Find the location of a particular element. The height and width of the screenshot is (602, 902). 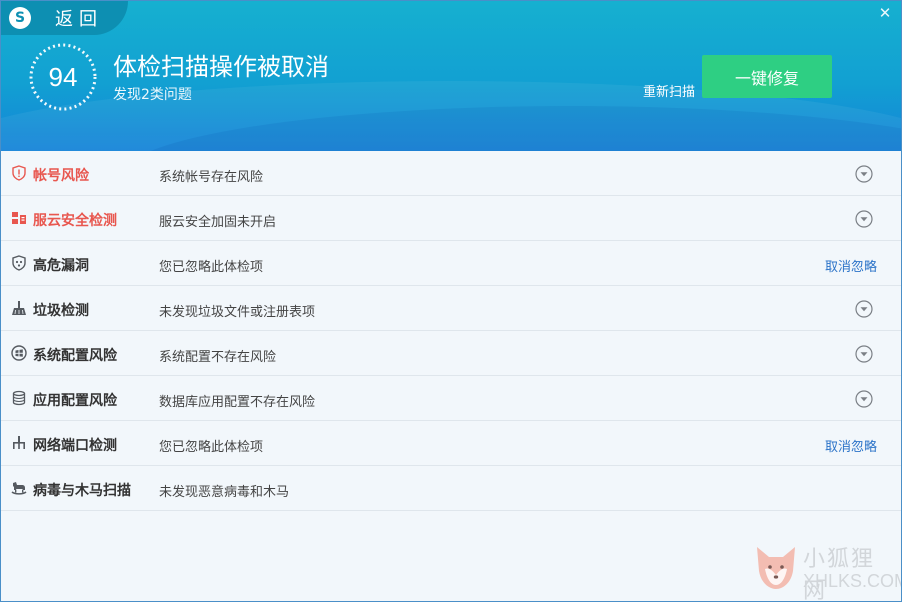

check-item-system-config: 系统配置风险 系统配置不存在风险 is located at coordinates (451, 353).